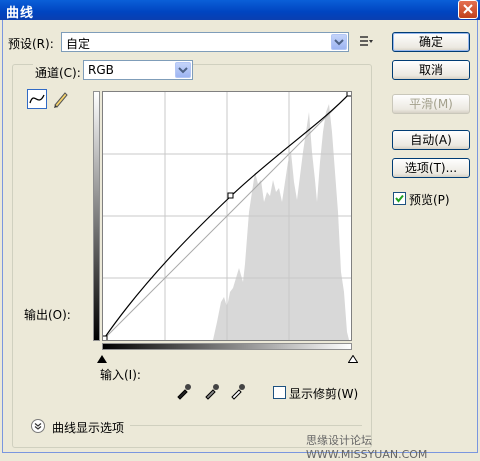  I want to click on close-icon, so click(468, 9).